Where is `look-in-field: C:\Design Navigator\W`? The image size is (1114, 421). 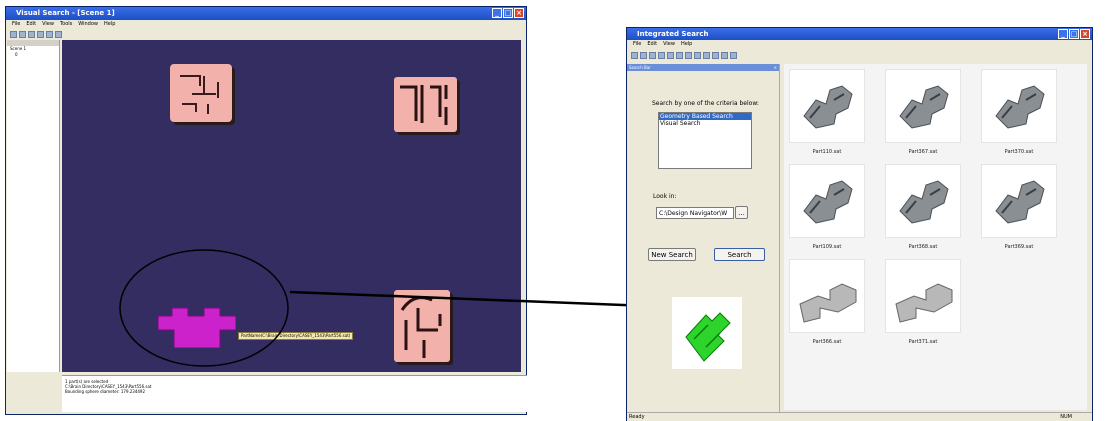 look-in-field: C:\Design Navigator\W is located at coordinates (695, 213).